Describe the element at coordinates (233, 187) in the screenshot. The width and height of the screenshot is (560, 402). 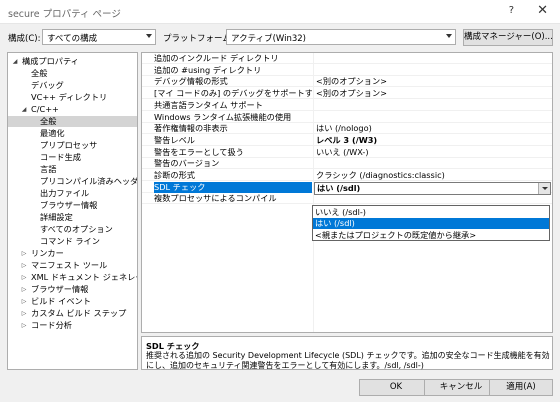
I see `property-name: SDL チェック` at that location.